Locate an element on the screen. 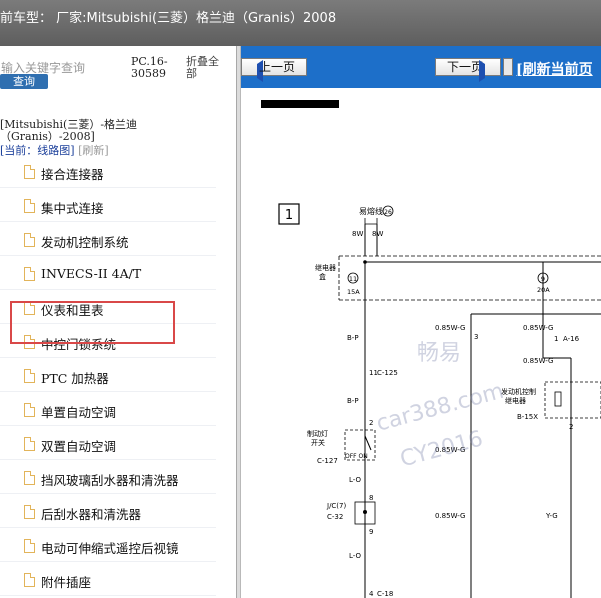 This screenshot has height=598, width=601. pin-9: 9 is located at coordinates (371, 532).